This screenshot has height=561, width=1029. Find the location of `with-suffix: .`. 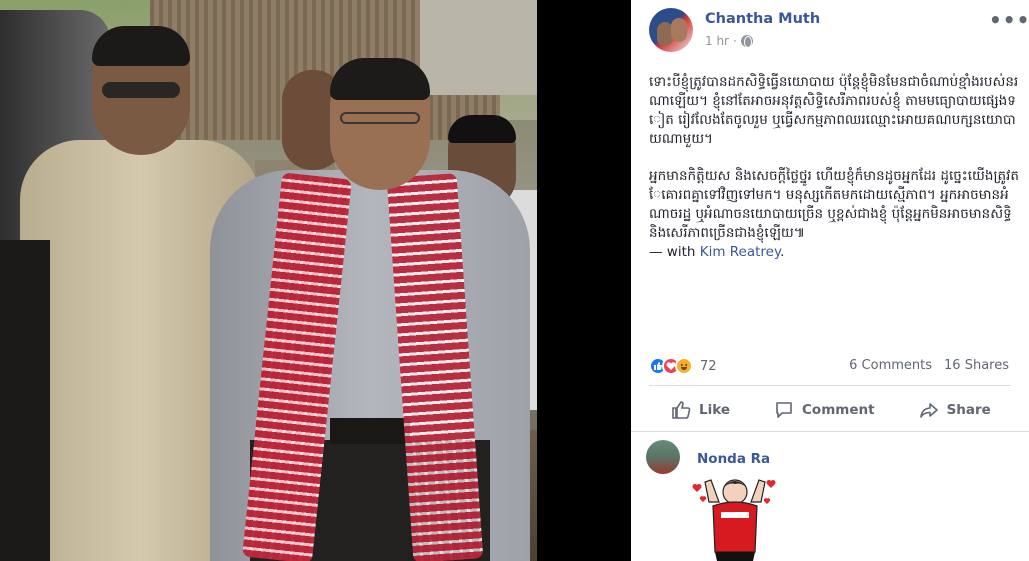

with-suffix: . is located at coordinates (782, 252).